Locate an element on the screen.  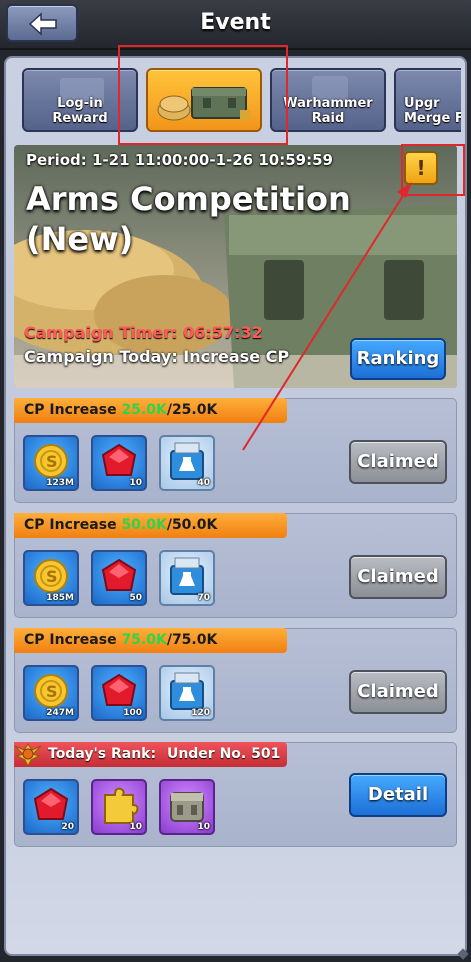
event-title: Arms Competition (New) is located at coordinates (188, 219).